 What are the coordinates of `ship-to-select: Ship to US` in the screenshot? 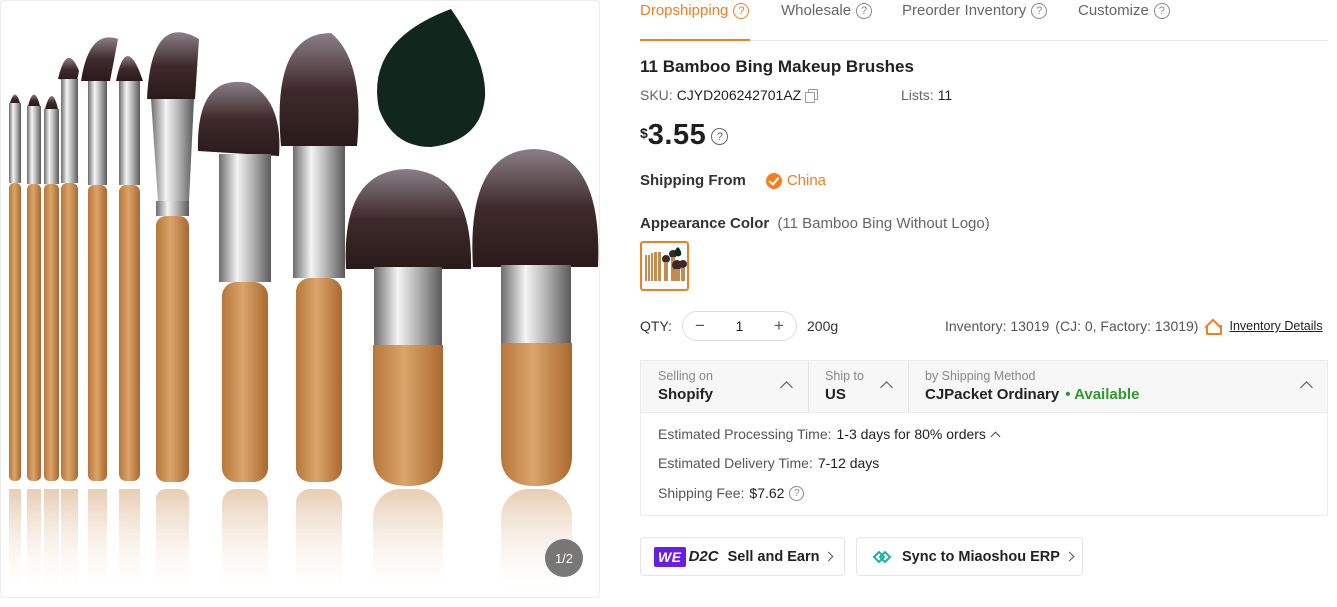 It's located at (858, 387).